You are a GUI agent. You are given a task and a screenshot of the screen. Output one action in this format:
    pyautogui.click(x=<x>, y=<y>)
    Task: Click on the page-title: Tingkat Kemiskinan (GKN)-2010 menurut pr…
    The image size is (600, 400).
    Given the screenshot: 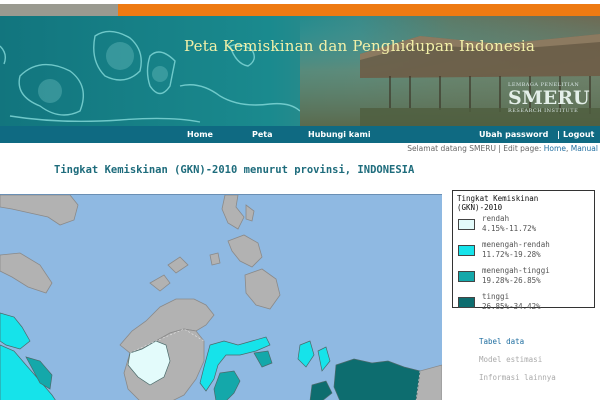 What is the action you would take?
    pyautogui.click(x=234, y=170)
    